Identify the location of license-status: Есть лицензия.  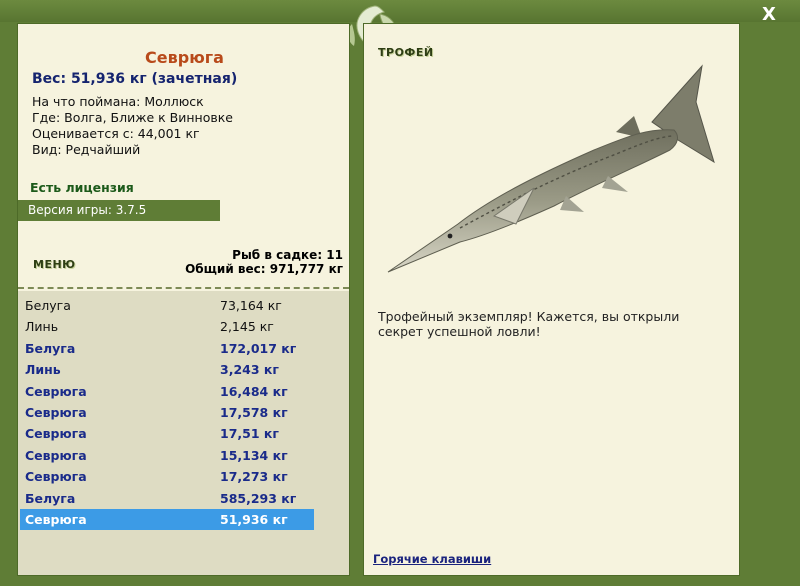
(82, 187).